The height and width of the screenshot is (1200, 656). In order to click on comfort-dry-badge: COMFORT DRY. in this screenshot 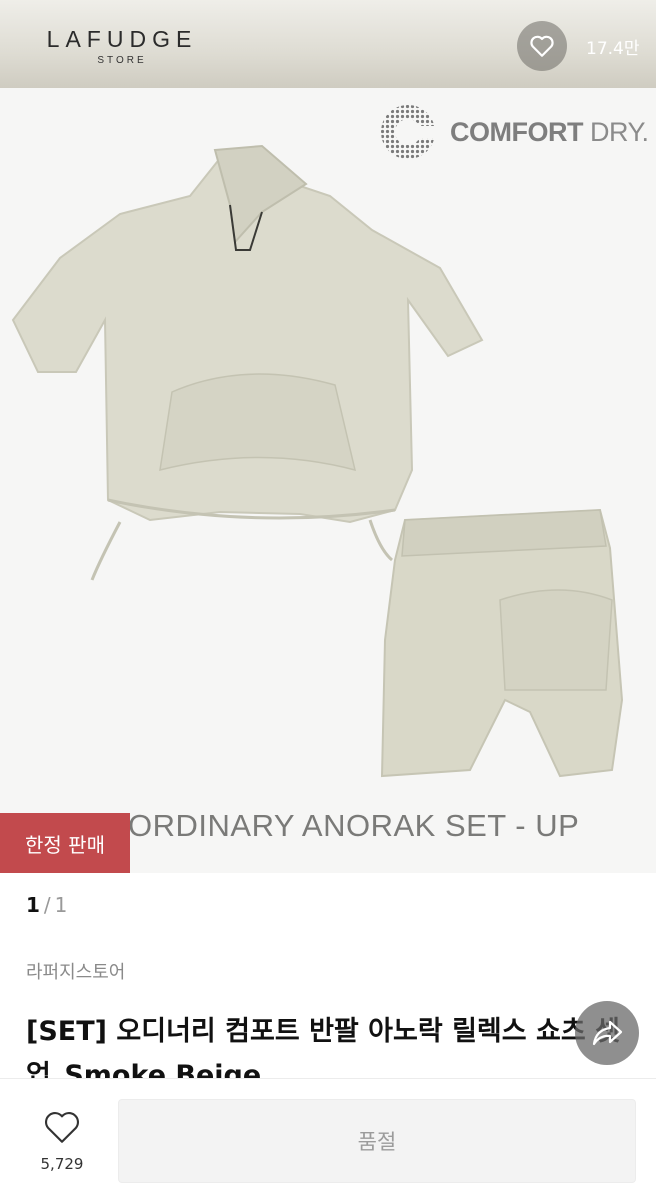, I will do `click(514, 132)`.